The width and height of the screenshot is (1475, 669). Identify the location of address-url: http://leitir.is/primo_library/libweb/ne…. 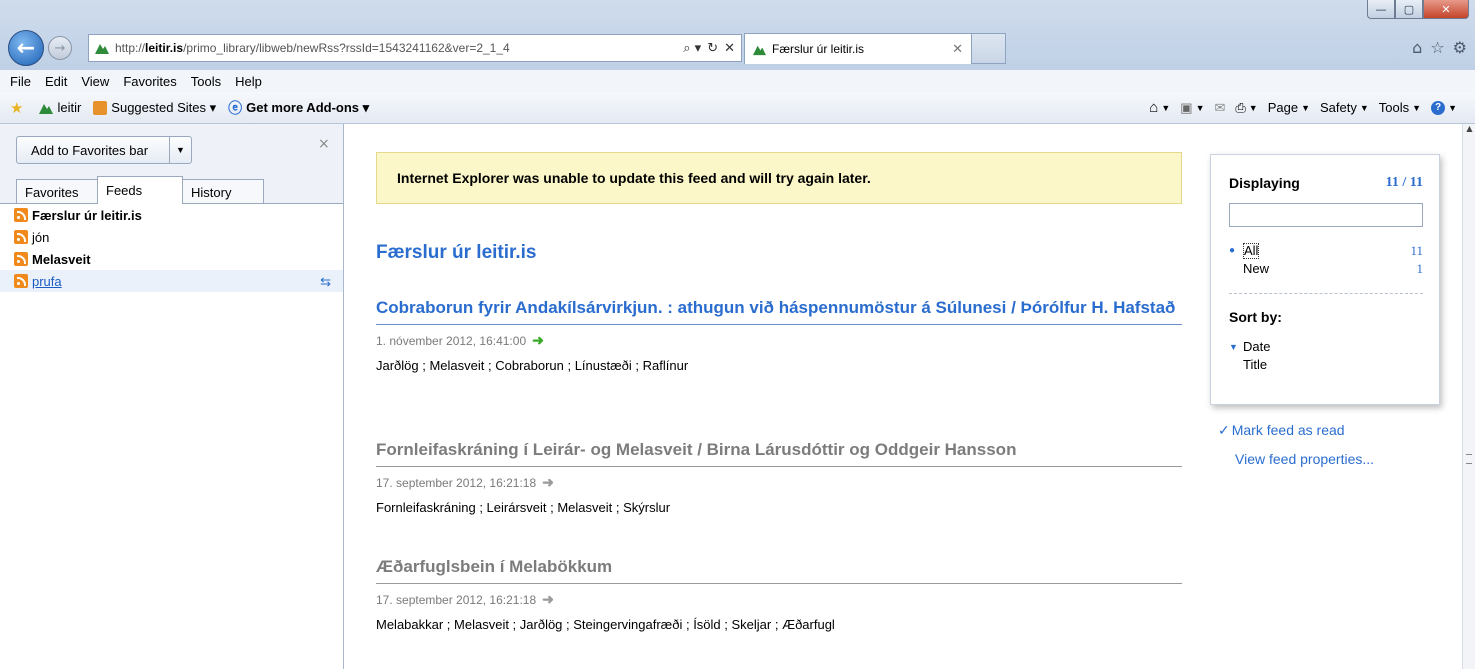
(399, 48).